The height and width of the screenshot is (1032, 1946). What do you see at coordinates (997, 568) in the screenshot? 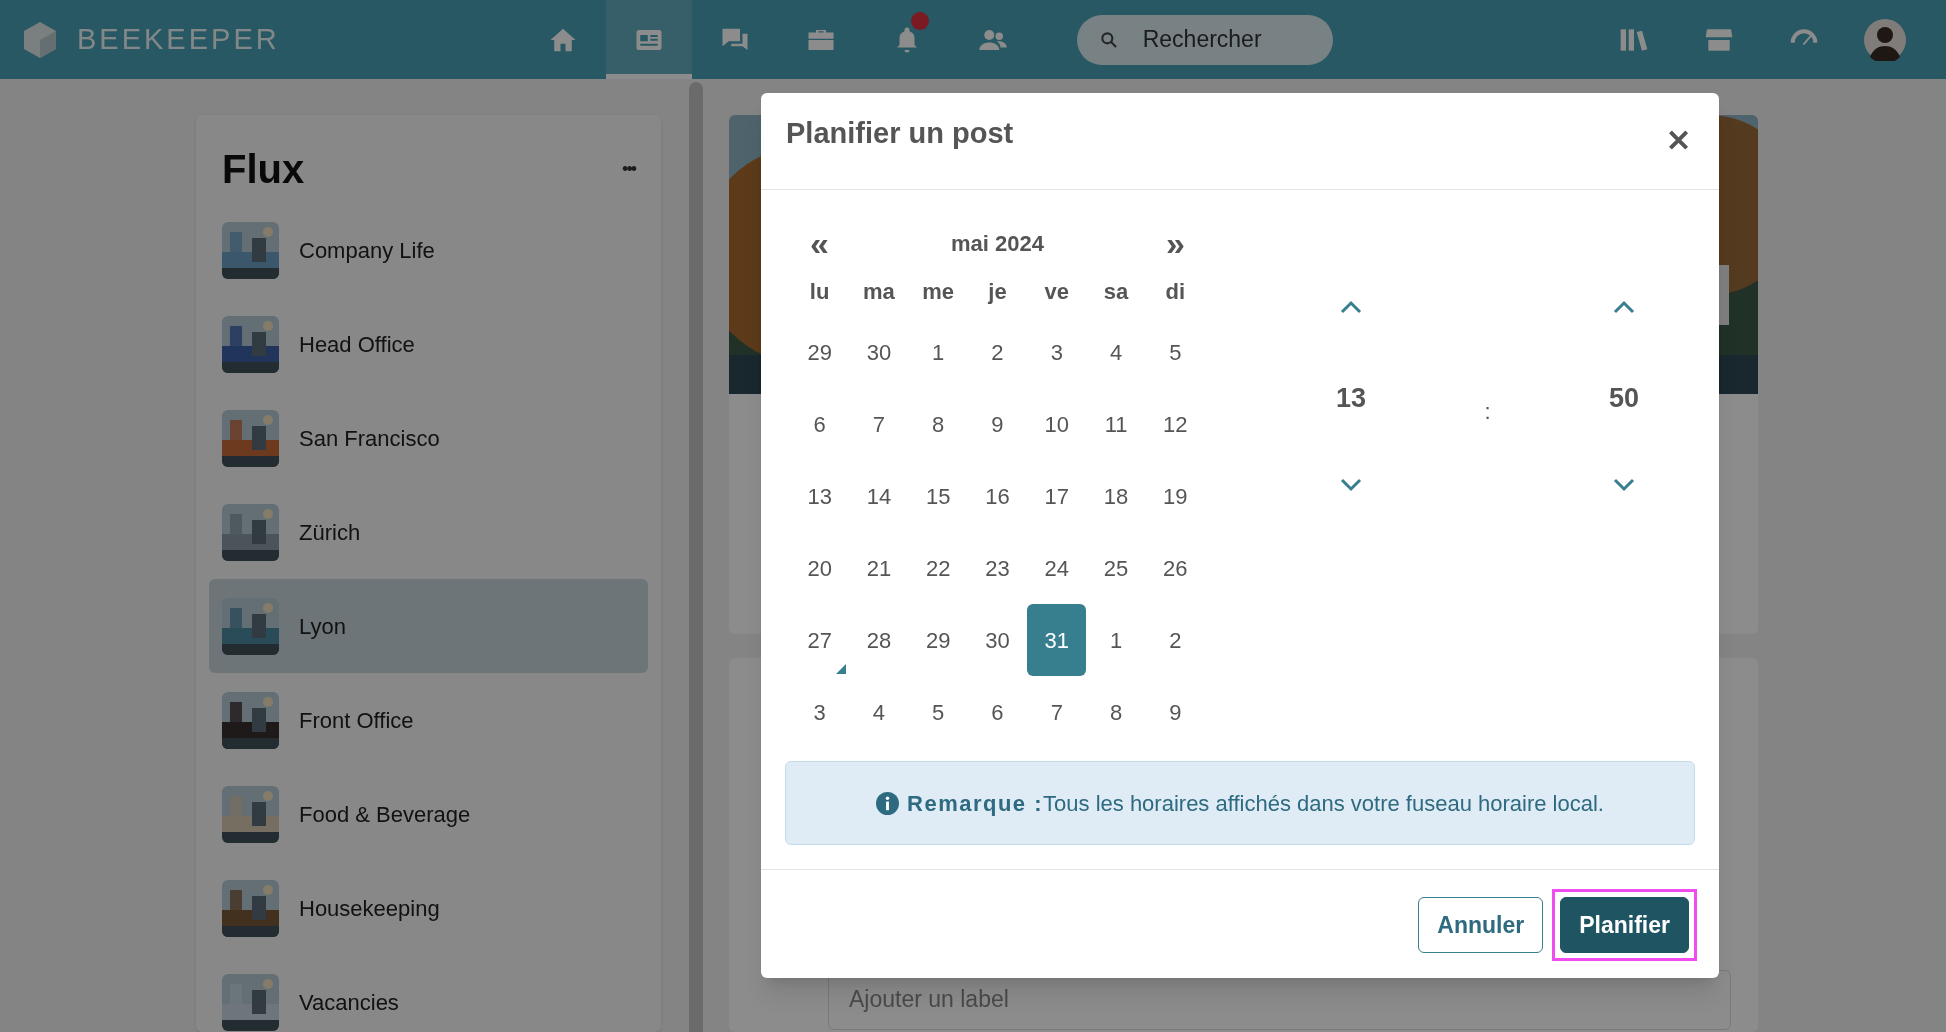
I see `day-cell: 23` at bounding box center [997, 568].